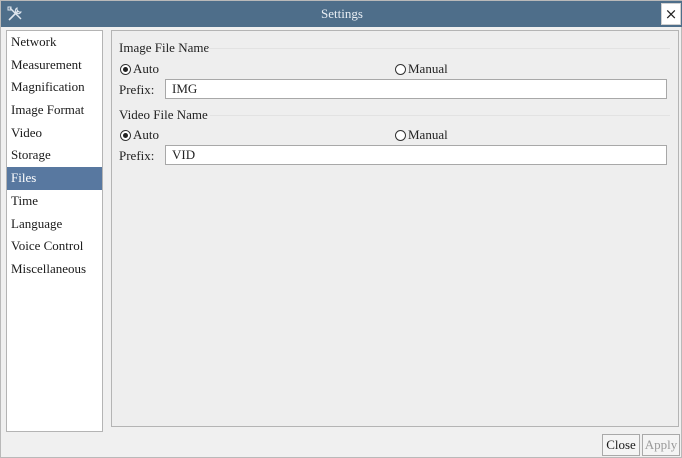 The width and height of the screenshot is (682, 458). Describe the element at coordinates (54, 110) in the screenshot. I see `nav-item-image-format: Image Format` at that location.